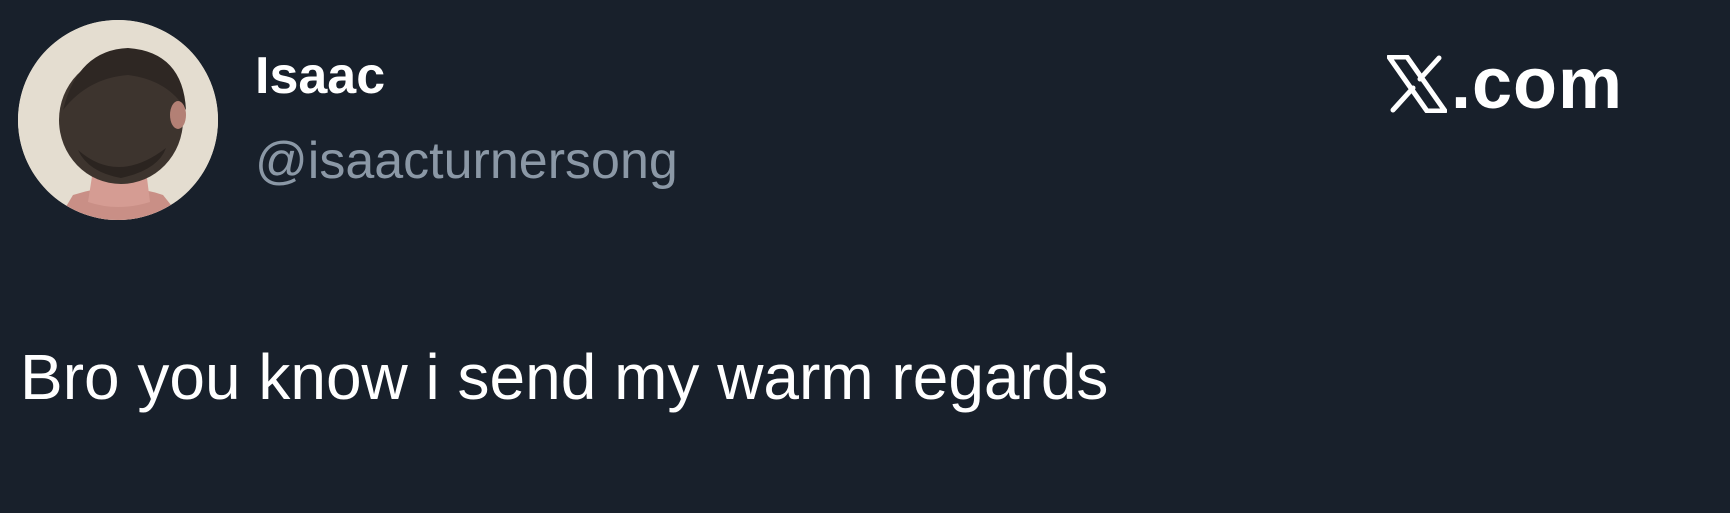 The image size is (1730, 513). I want to click on avatar, so click(118, 120).